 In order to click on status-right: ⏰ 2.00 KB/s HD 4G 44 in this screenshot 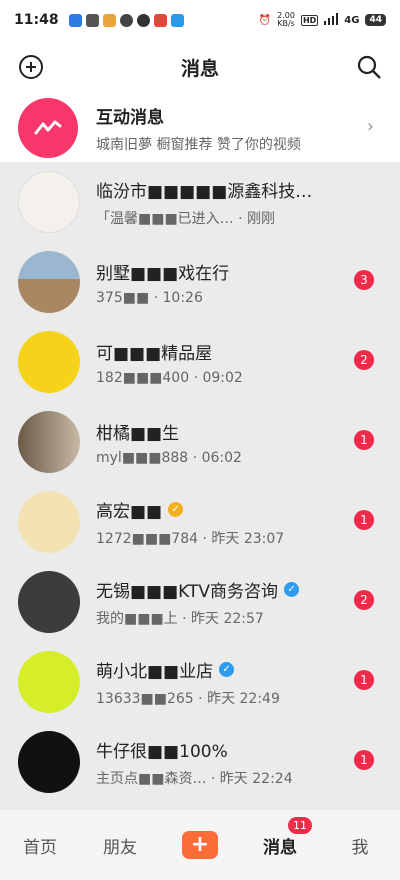, I will do `click(322, 20)`.